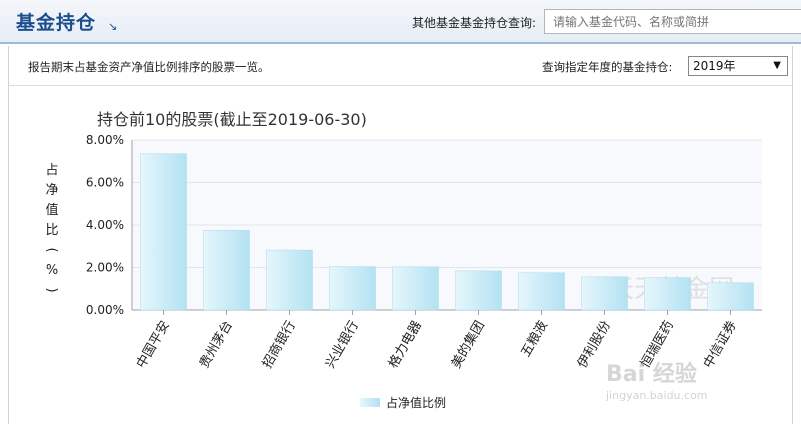  I want to click on y-axis-label-char: 占, so click(51, 170).